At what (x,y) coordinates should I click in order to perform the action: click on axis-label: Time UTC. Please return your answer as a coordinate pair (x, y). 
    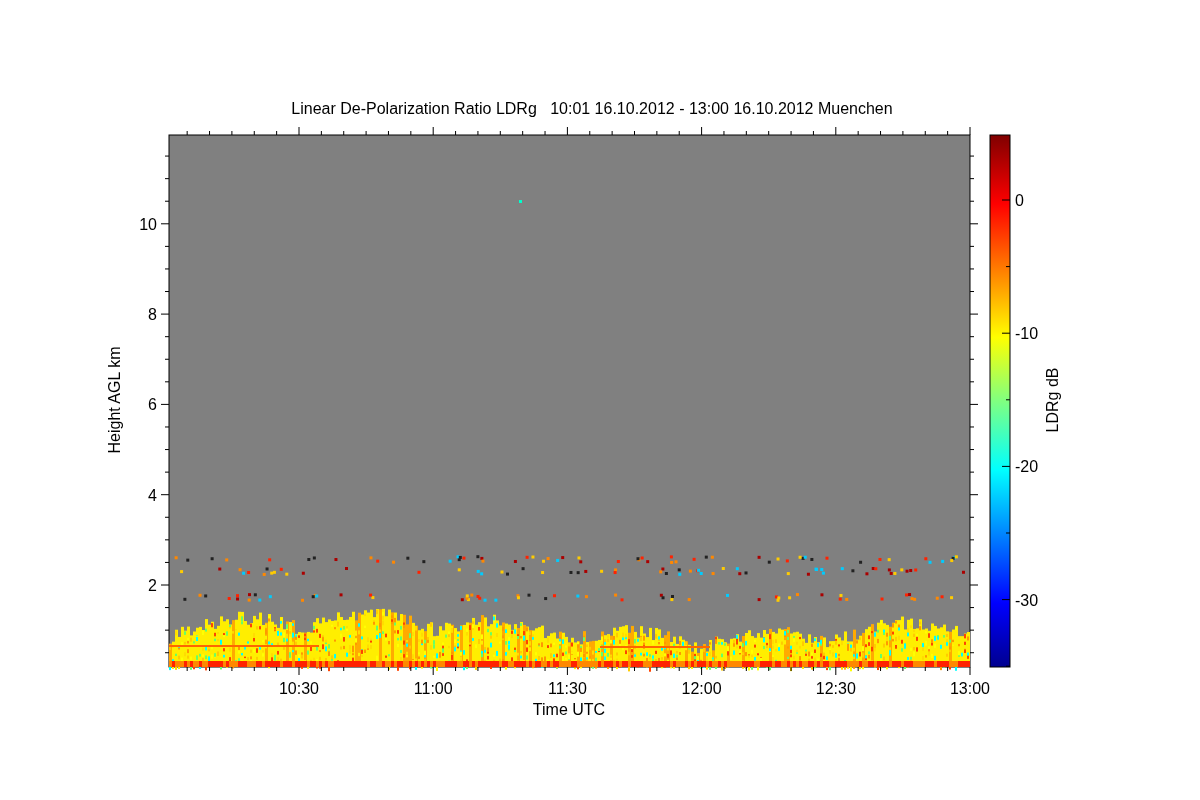
    Looking at the image, I should click on (569, 709).